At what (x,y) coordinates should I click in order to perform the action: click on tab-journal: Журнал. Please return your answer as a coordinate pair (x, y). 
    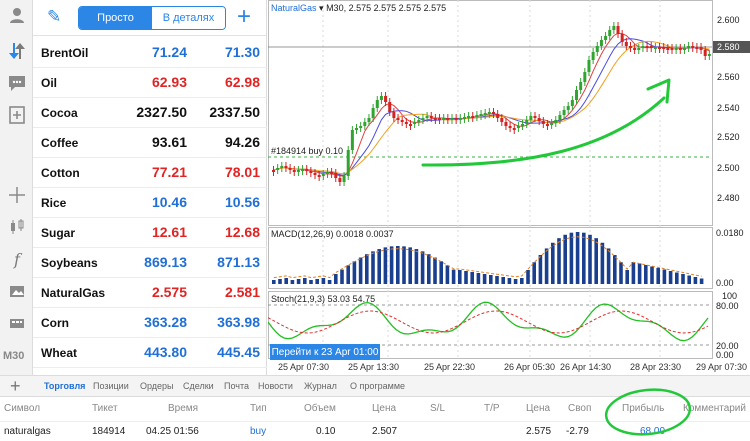
    Looking at the image, I should click on (320, 386).